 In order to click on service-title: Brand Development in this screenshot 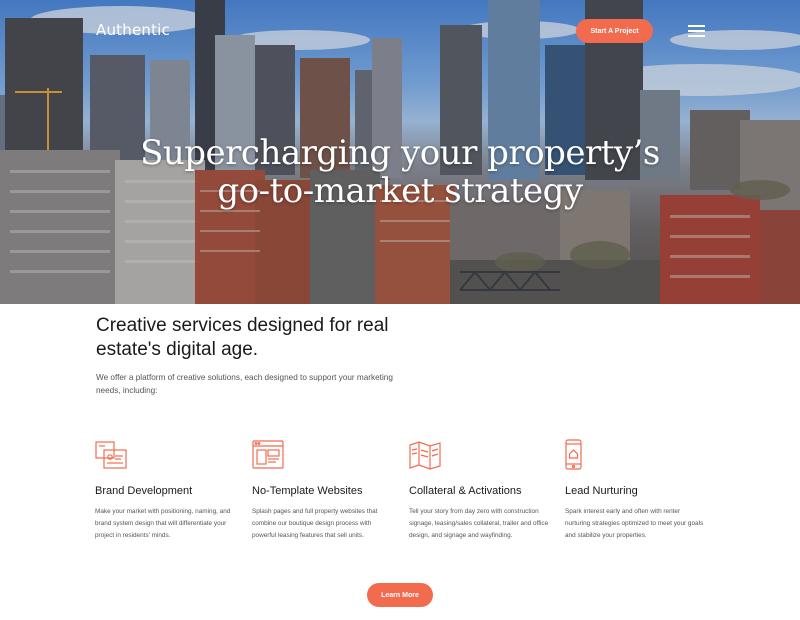, I will do `click(144, 491)`.